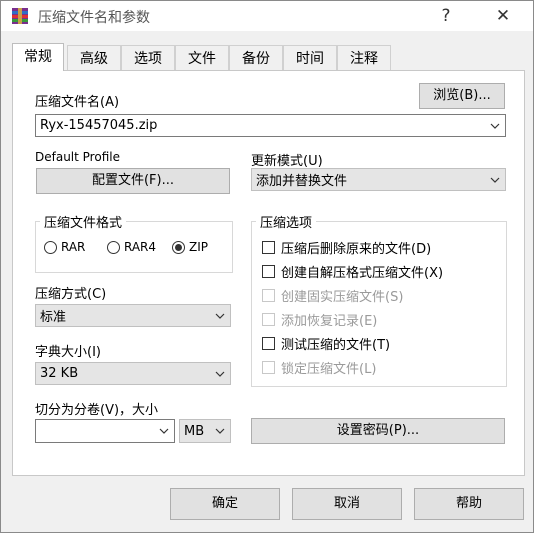  Describe the element at coordinates (469, 504) in the screenshot. I see `help-button: 帮助` at that location.